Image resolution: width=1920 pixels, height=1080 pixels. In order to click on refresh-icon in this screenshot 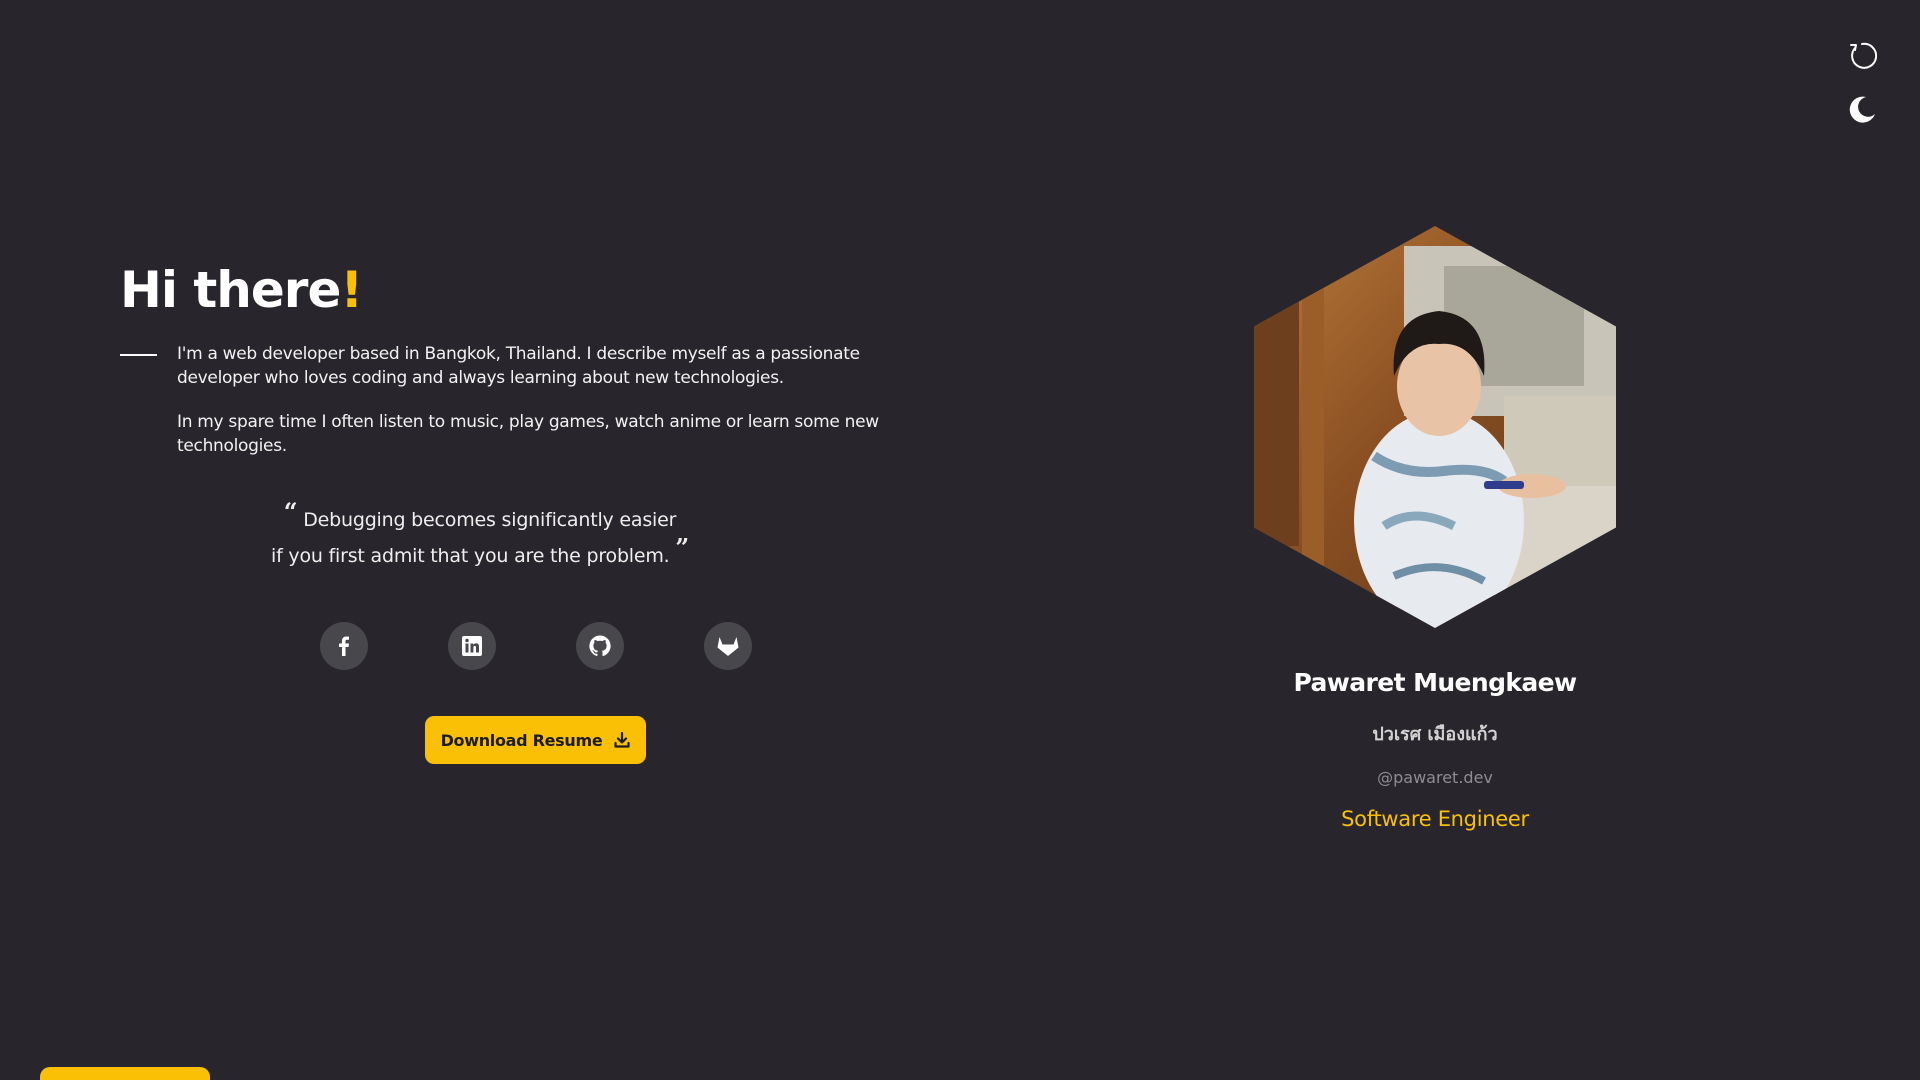, I will do `click(1864, 55)`.